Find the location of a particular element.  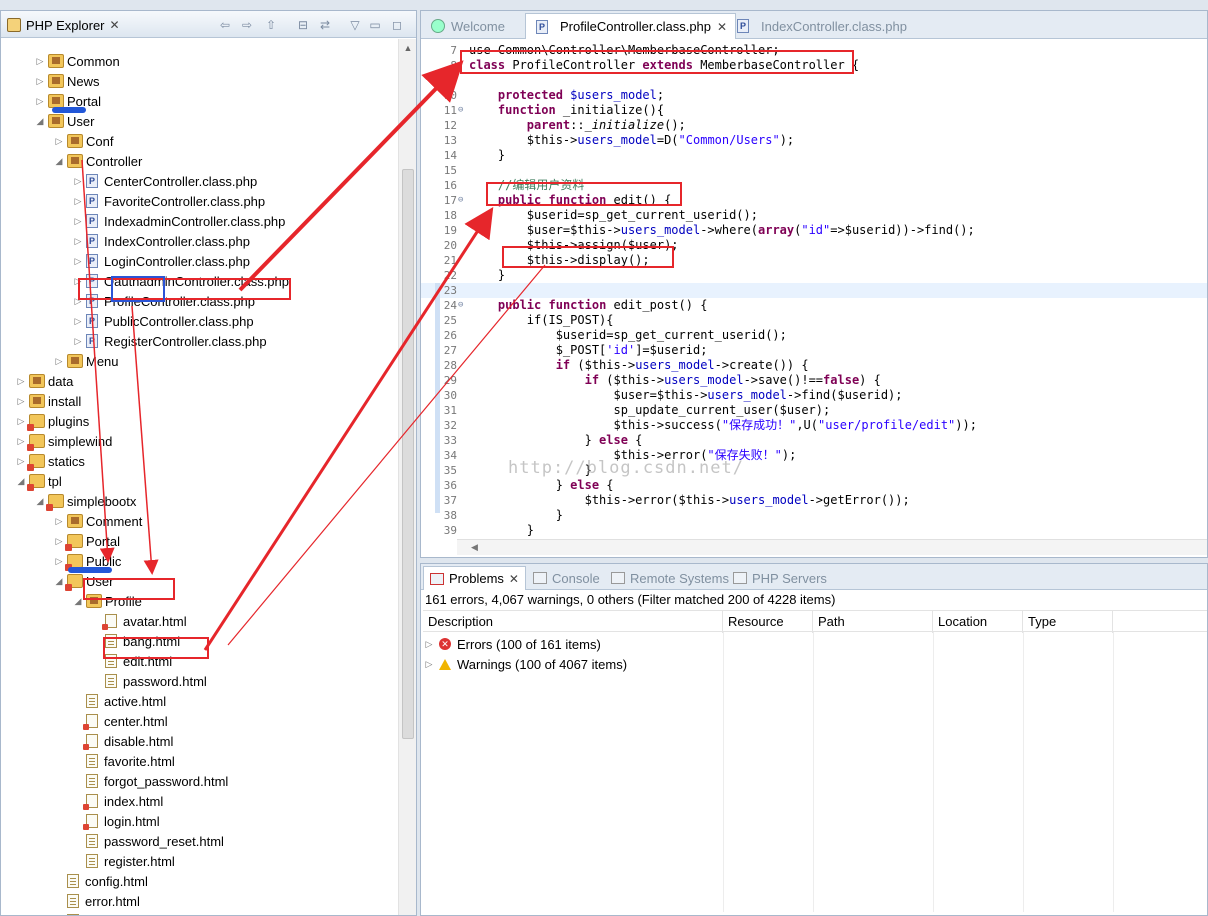

back-icon: ⇦ is located at coordinates (225, 25).